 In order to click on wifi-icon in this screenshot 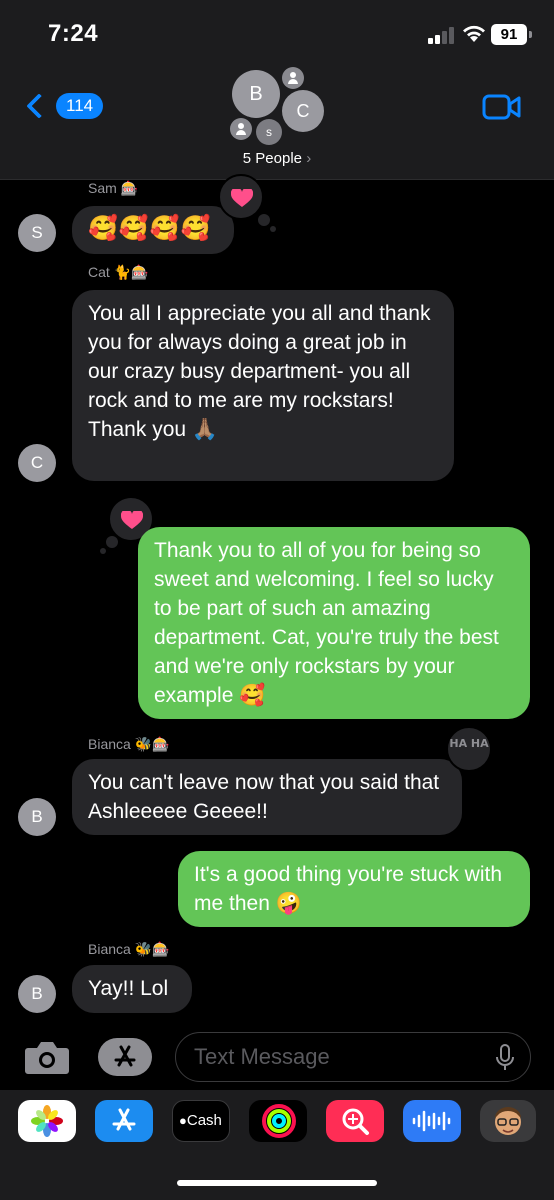, I will do `click(474, 33)`.